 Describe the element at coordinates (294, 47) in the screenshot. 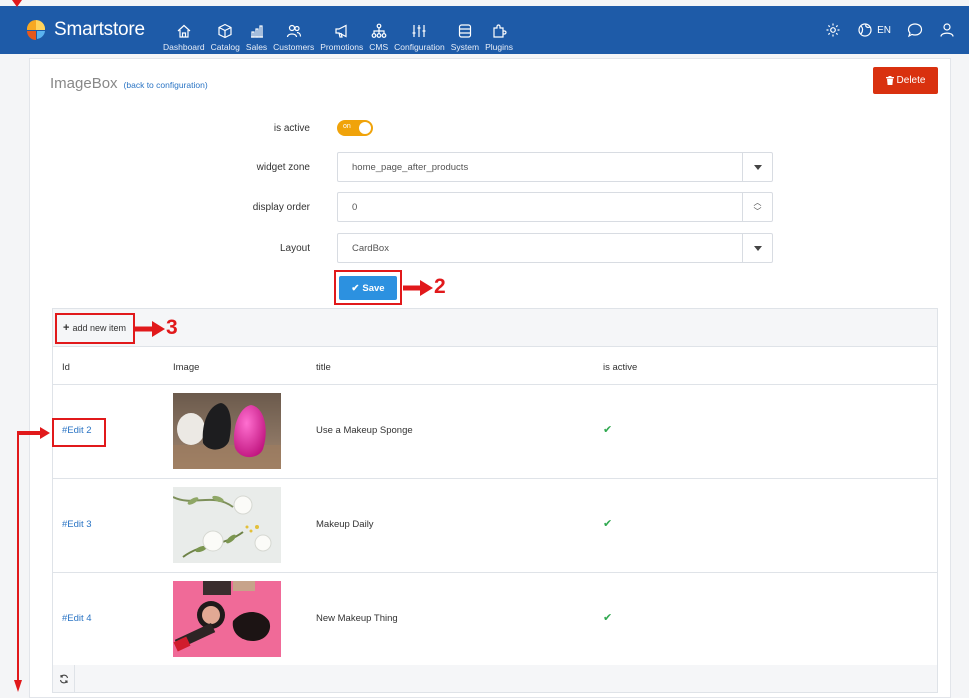

I see `nav-label: Customers` at that location.